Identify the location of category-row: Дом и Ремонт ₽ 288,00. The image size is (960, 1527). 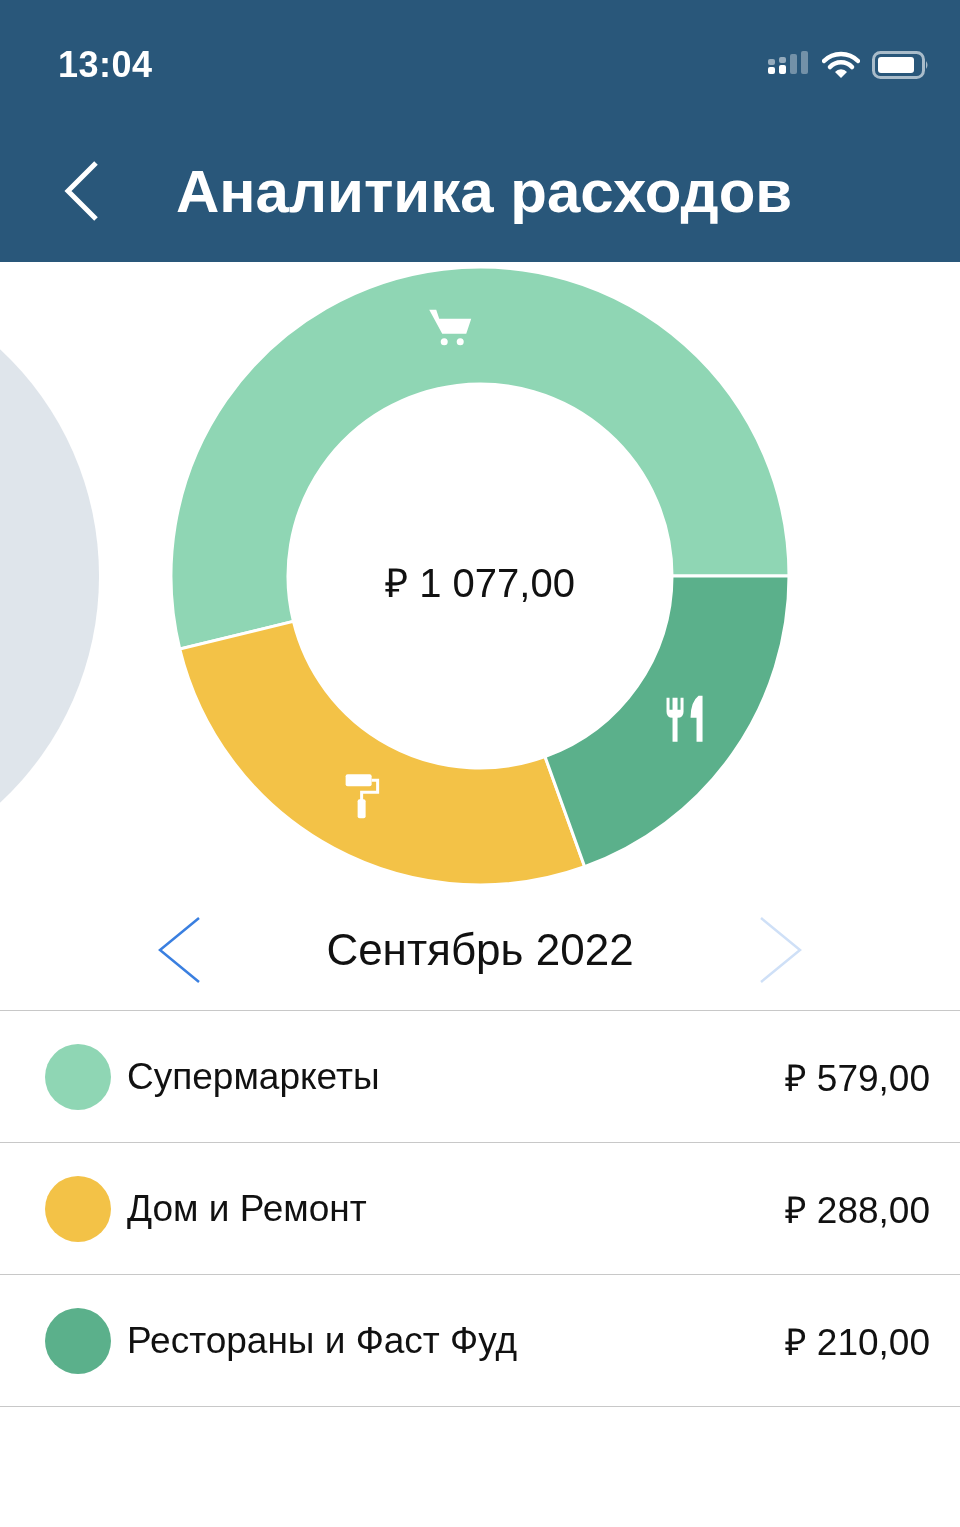
(480, 1209).